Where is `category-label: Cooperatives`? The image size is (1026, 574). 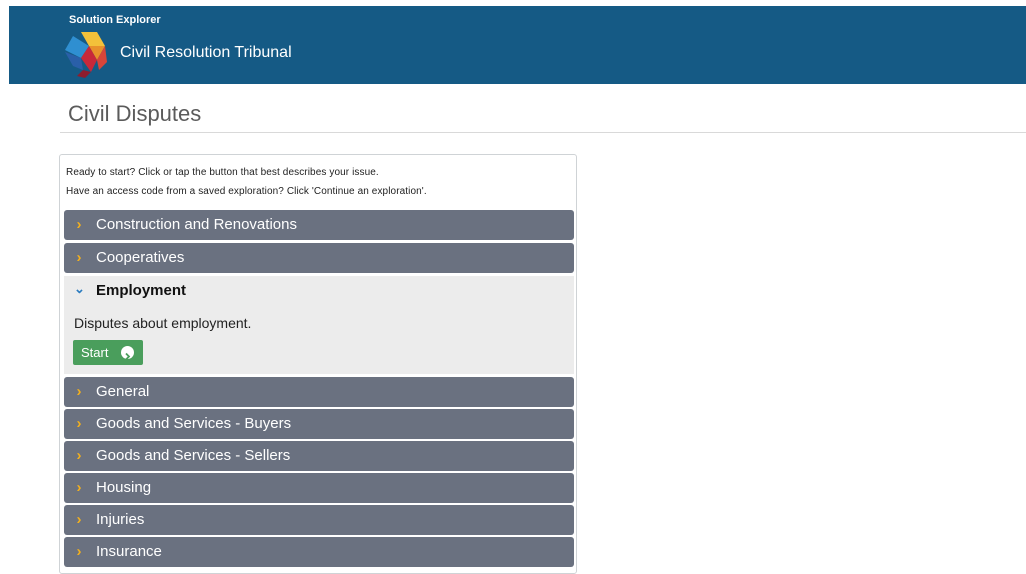
category-label: Cooperatives is located at coordinates (140, 257).